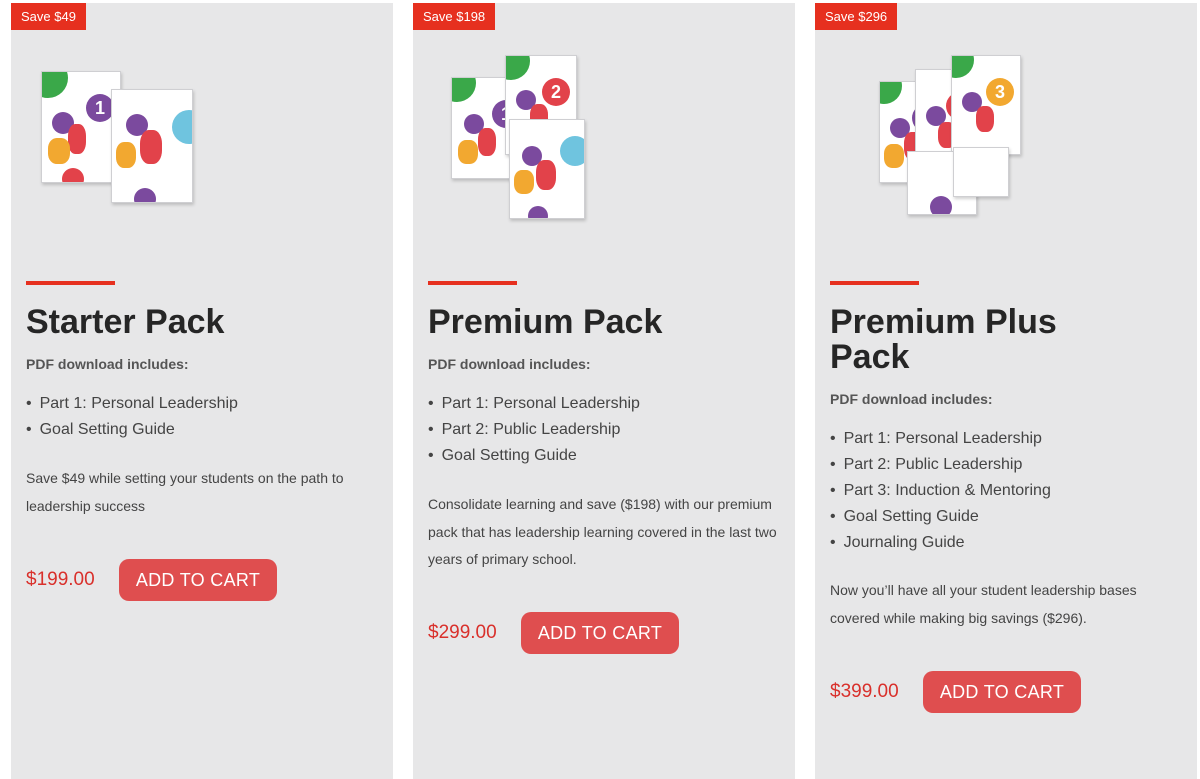 The height and width of the screenshot is (779, 1200). Describe the element at coordinates (134, 141) in the screenshot. I see `product-image: 1` at that location.